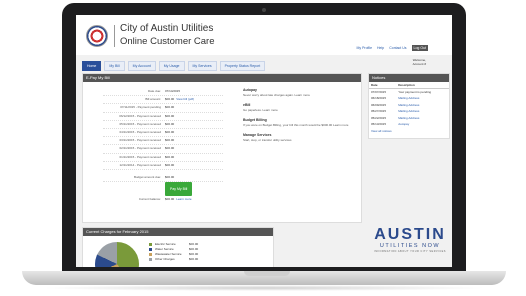 This screenshot has height=296, width=526. What do you see at coordinates (163, 199) in the screenshot?
I see `balance-row: Current balance: $00.00 Learn more` at bounding box center [163, 199].